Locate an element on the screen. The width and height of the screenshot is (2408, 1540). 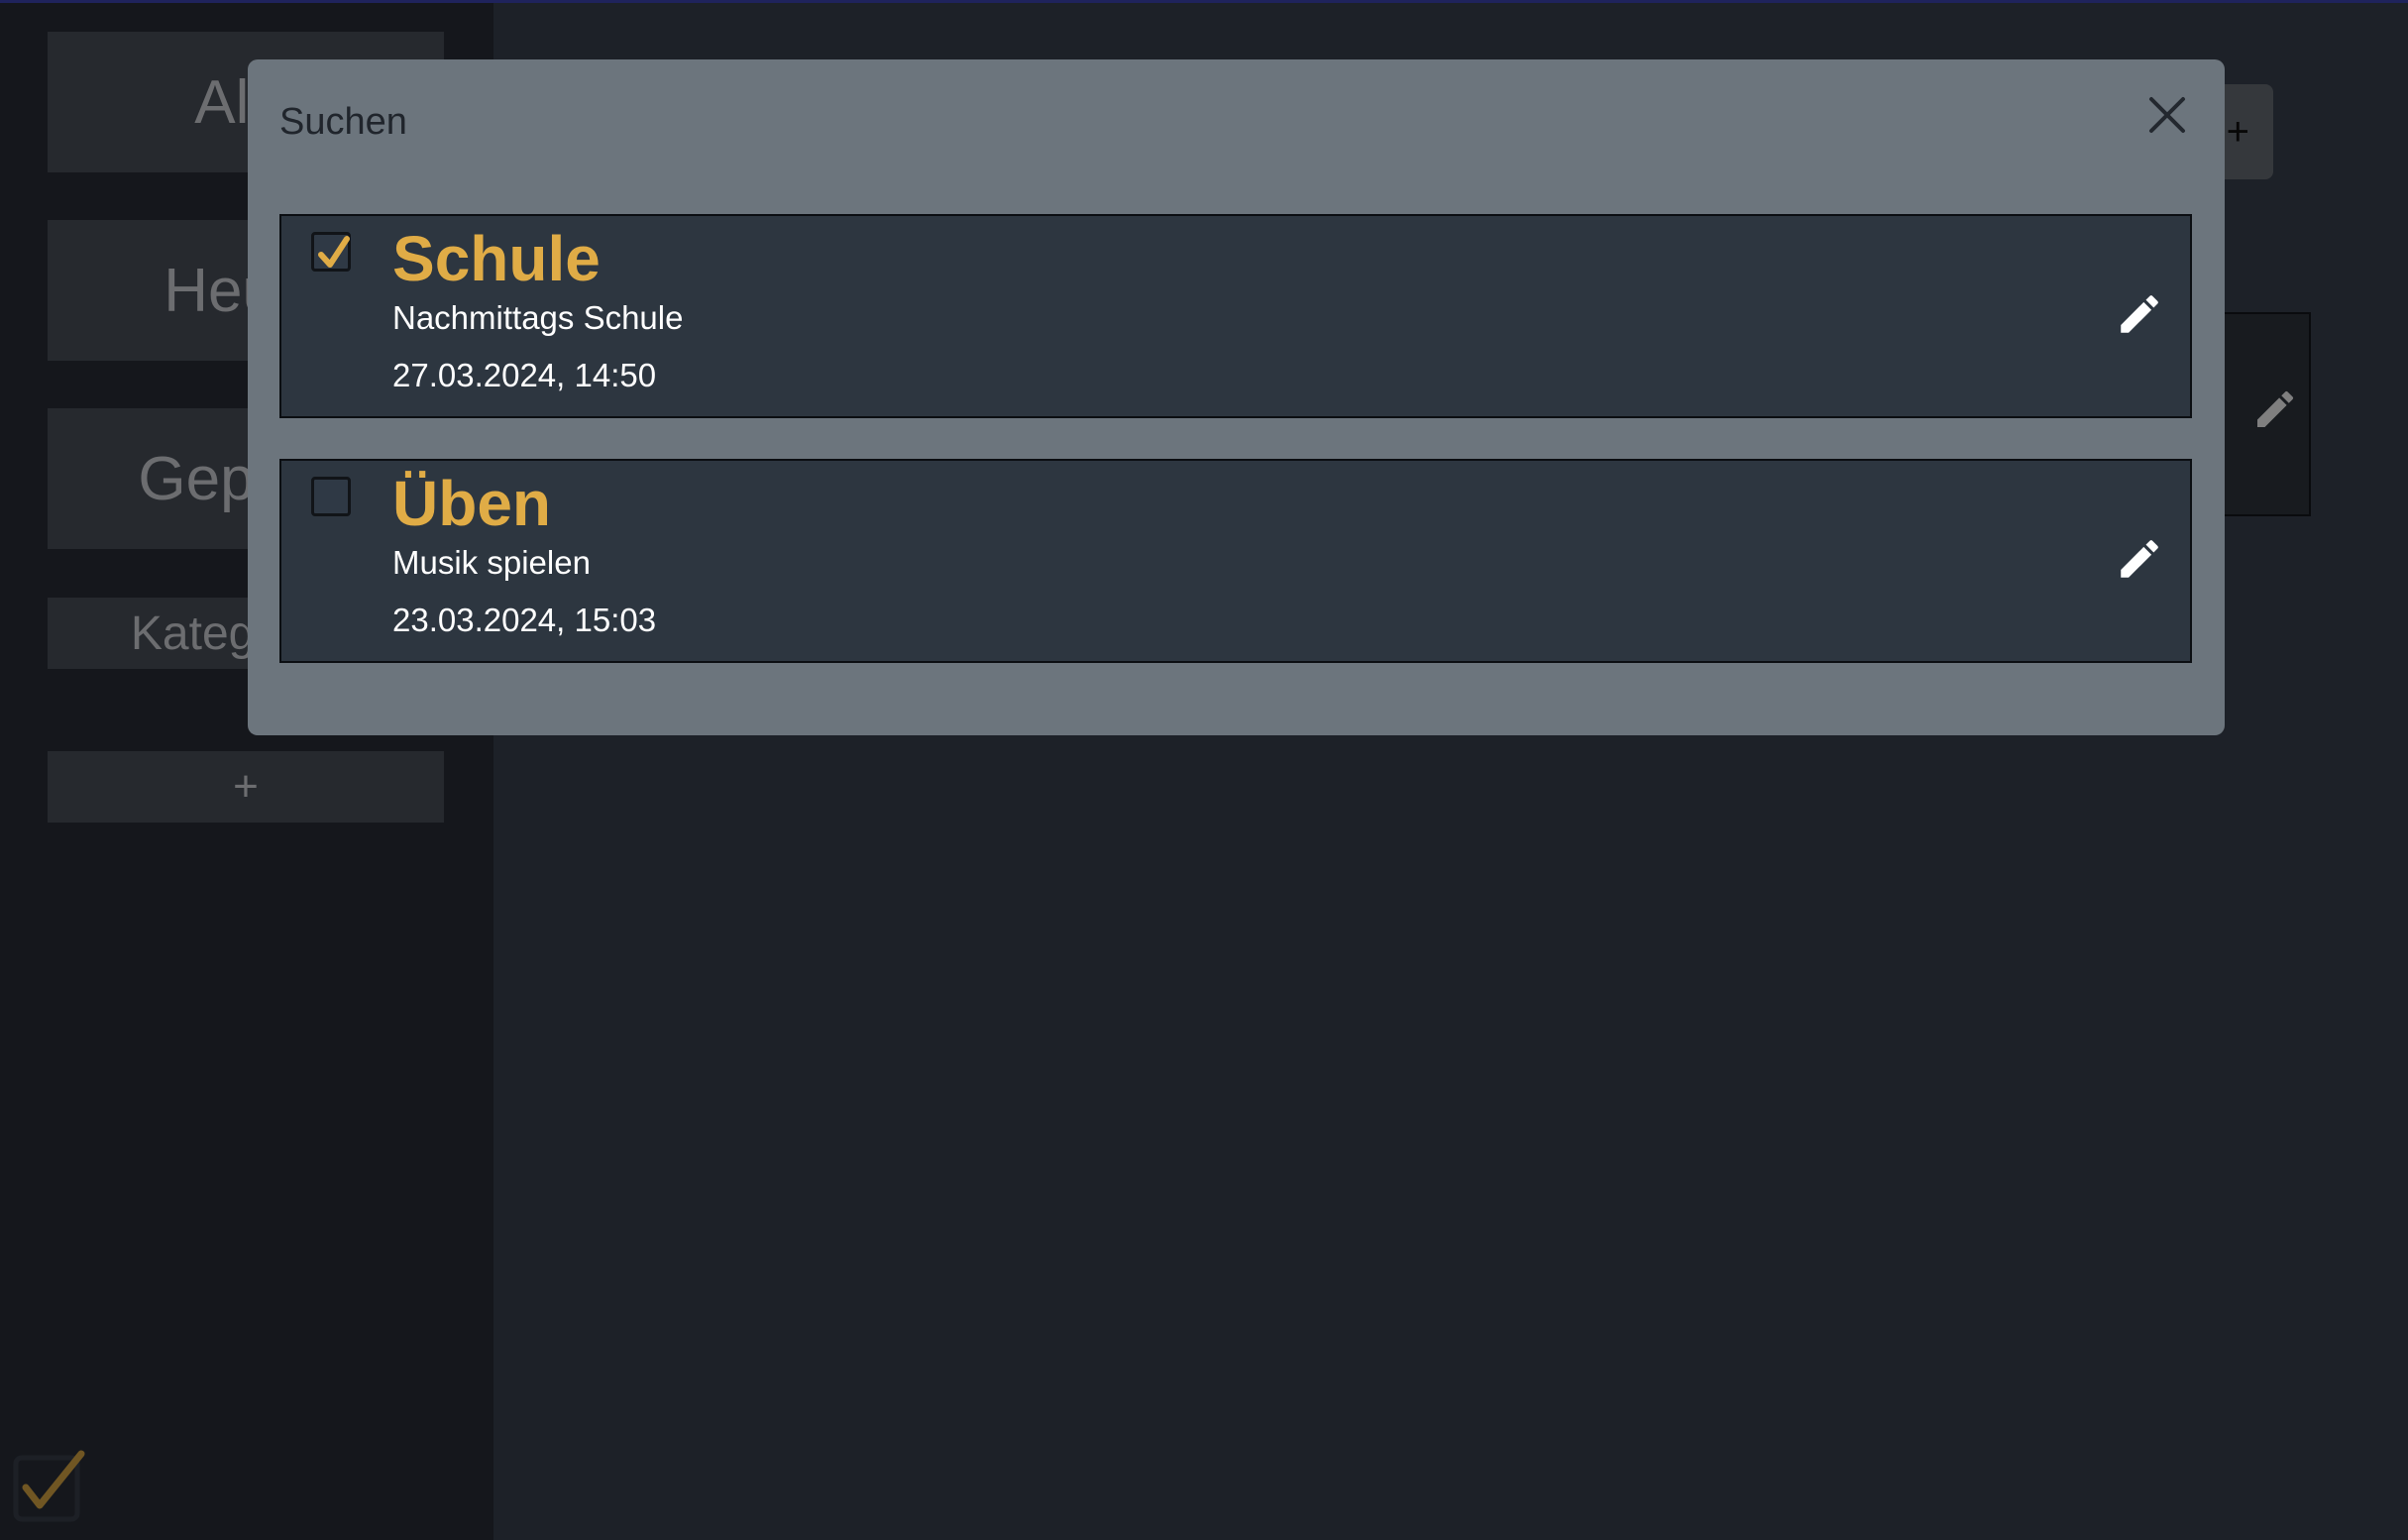
task-title: Üben is located at coordinates (471, 503).